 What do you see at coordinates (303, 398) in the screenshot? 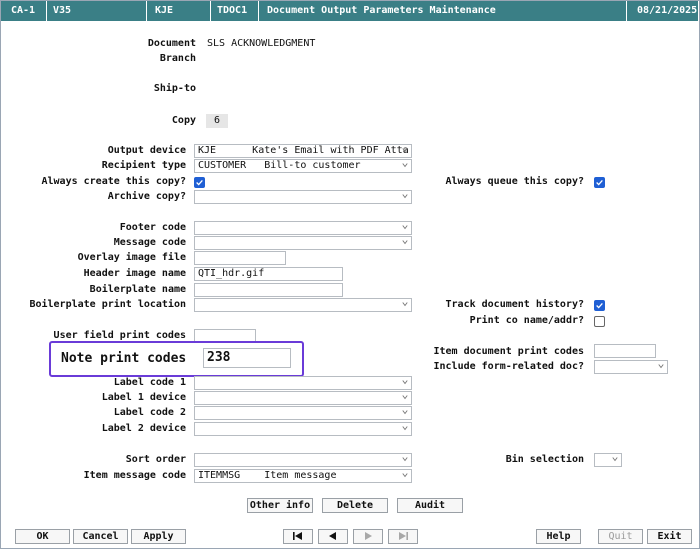
I see `label1-device-select` at bounding box center [303, 398].